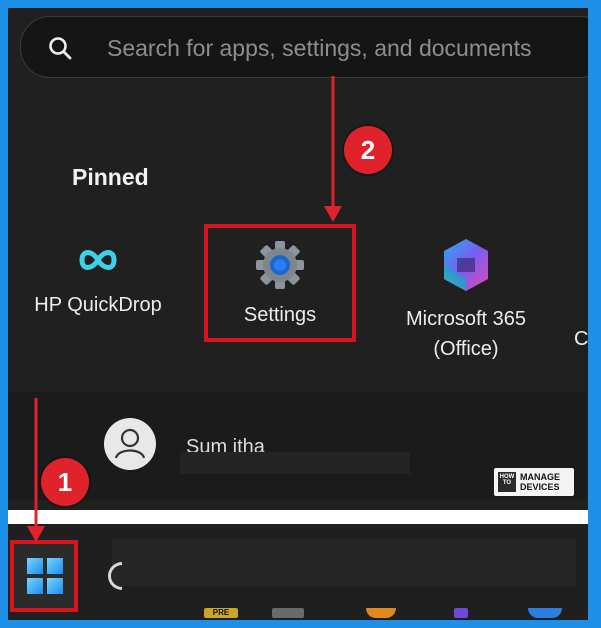  I want to click on hp-quickdrop-icon, so click(98, 260).